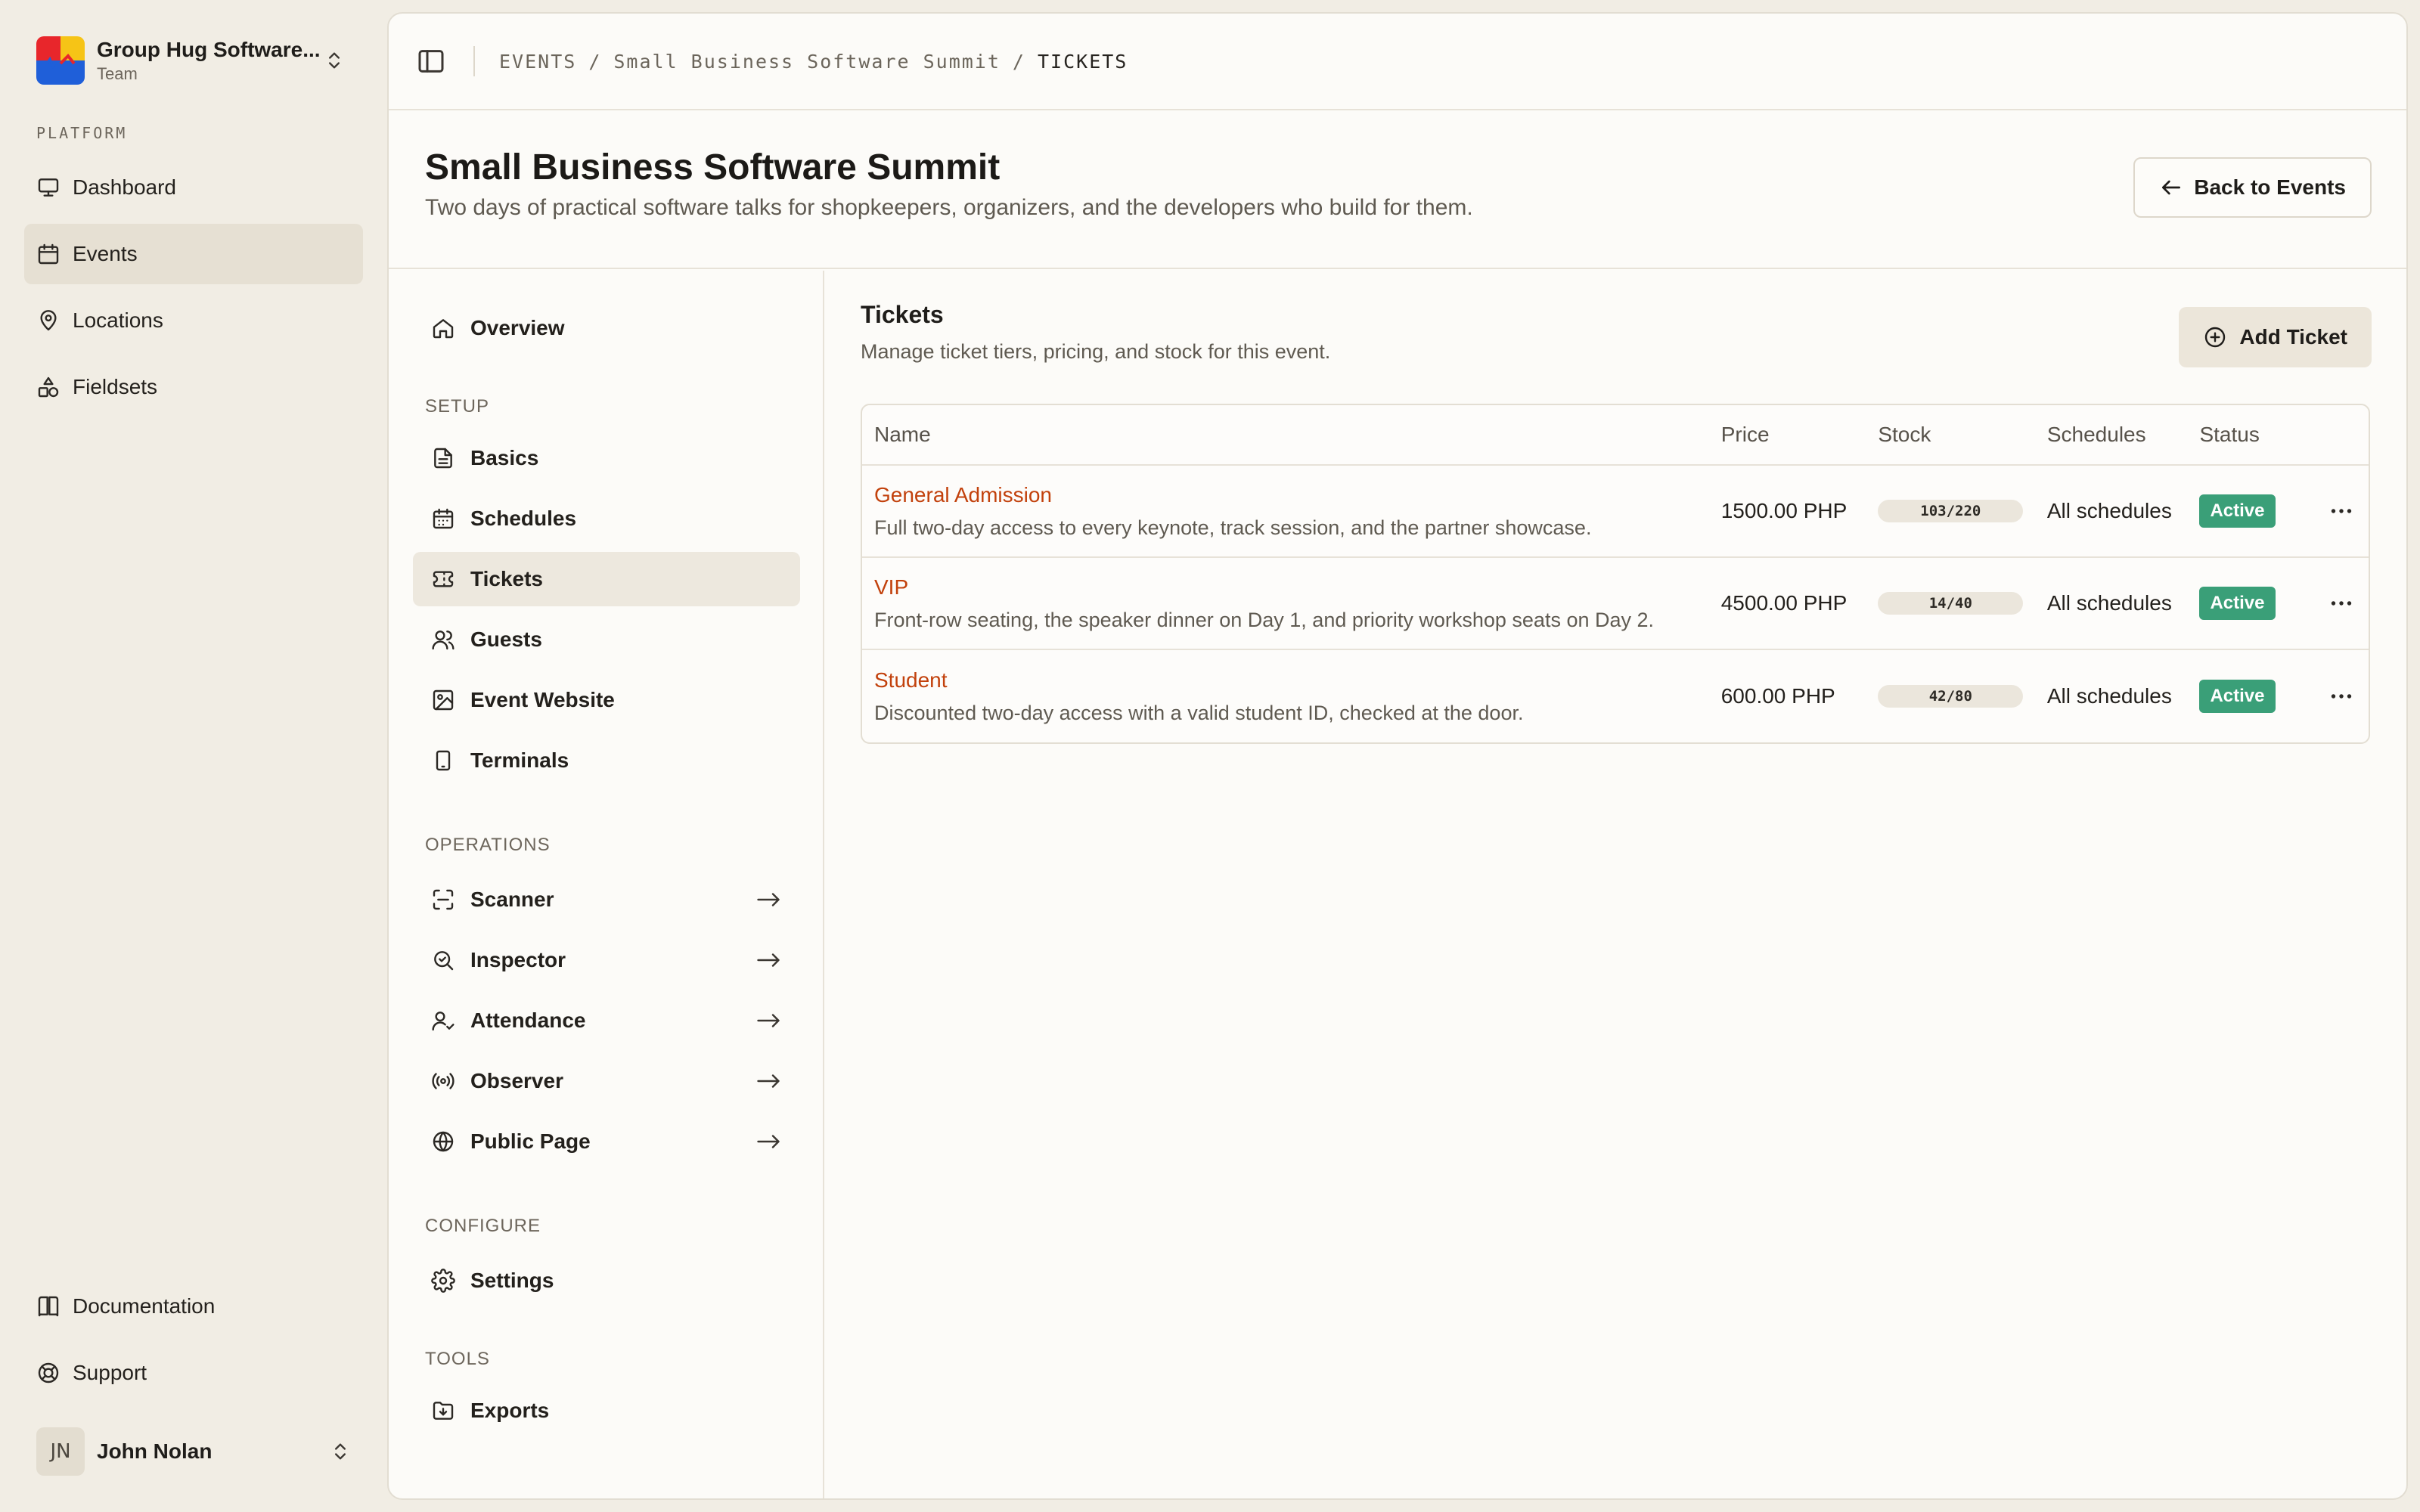 This screenshot has width=2420, height=1512. Describe the element at coordinates (713, 167) in the screenshot. I see `page-title: Small Business Software Summit` at that location.